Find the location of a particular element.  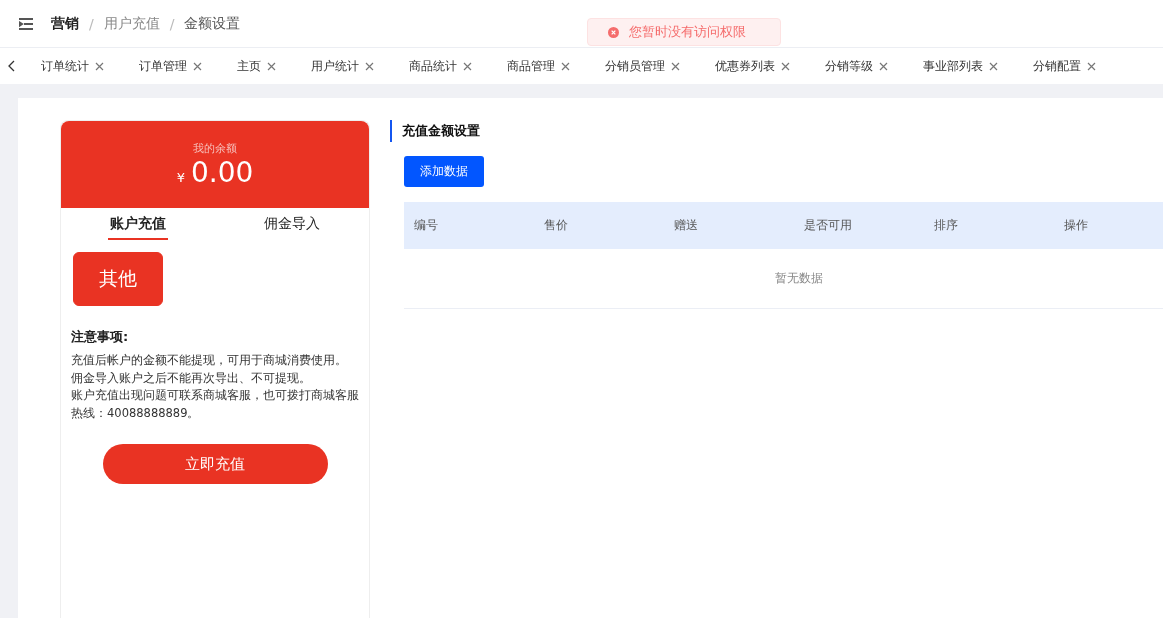

wallet-tab: 佣金导入 is located at coordinates (292, 224).